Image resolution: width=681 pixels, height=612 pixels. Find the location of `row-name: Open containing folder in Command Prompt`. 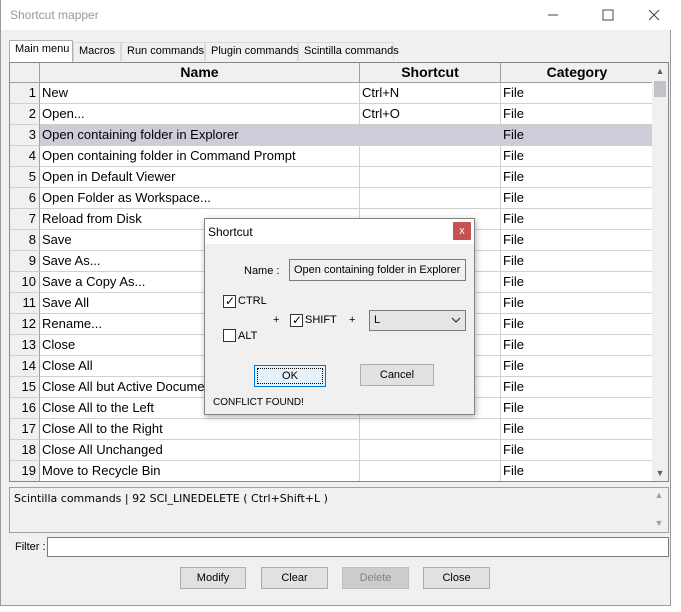

row-name: Open containing folder in Command Prompt is located at coordinates (200, 156).